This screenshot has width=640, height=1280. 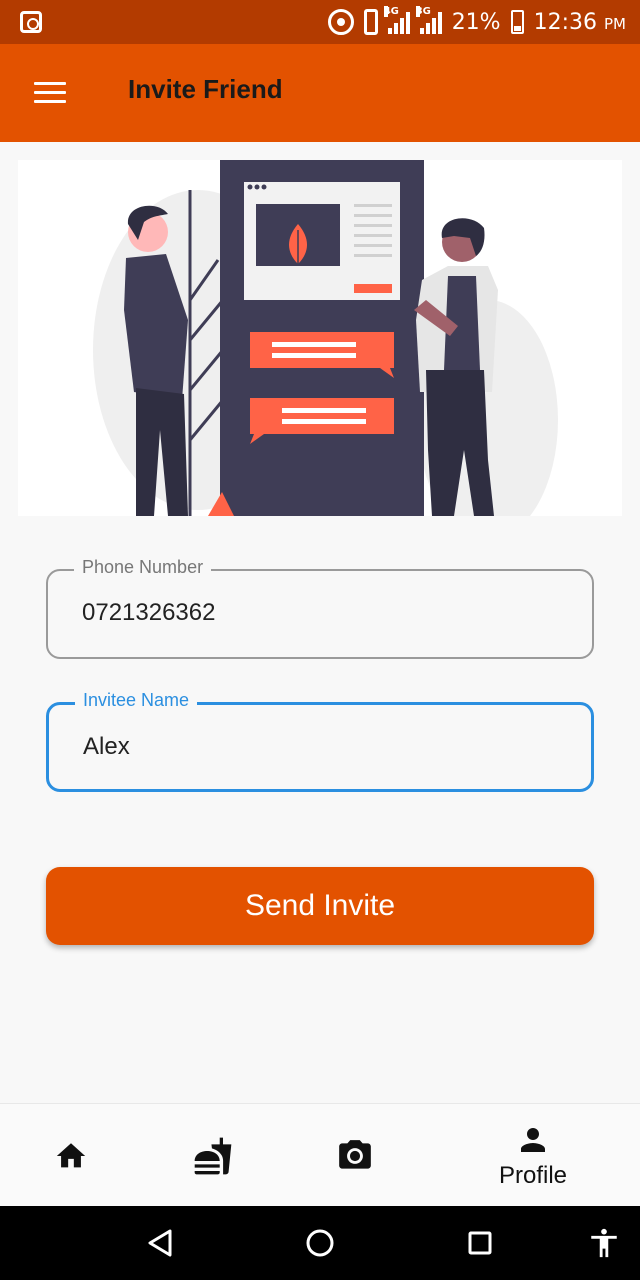 I want to click on status-time: 12:36 PM, so click(x=580, y=22).